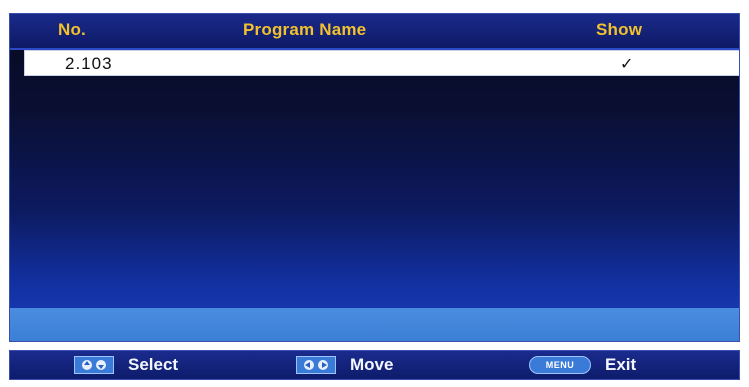 The image size is (749, 387). I want to click on exit-hint: MENU Exit, so click(582, 365).